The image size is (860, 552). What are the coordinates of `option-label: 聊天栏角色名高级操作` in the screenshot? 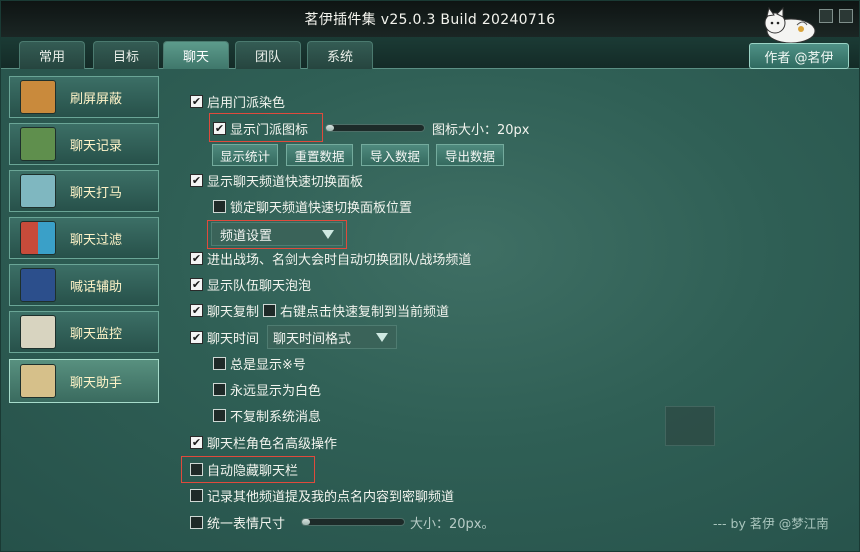 It's located at (272, 444).